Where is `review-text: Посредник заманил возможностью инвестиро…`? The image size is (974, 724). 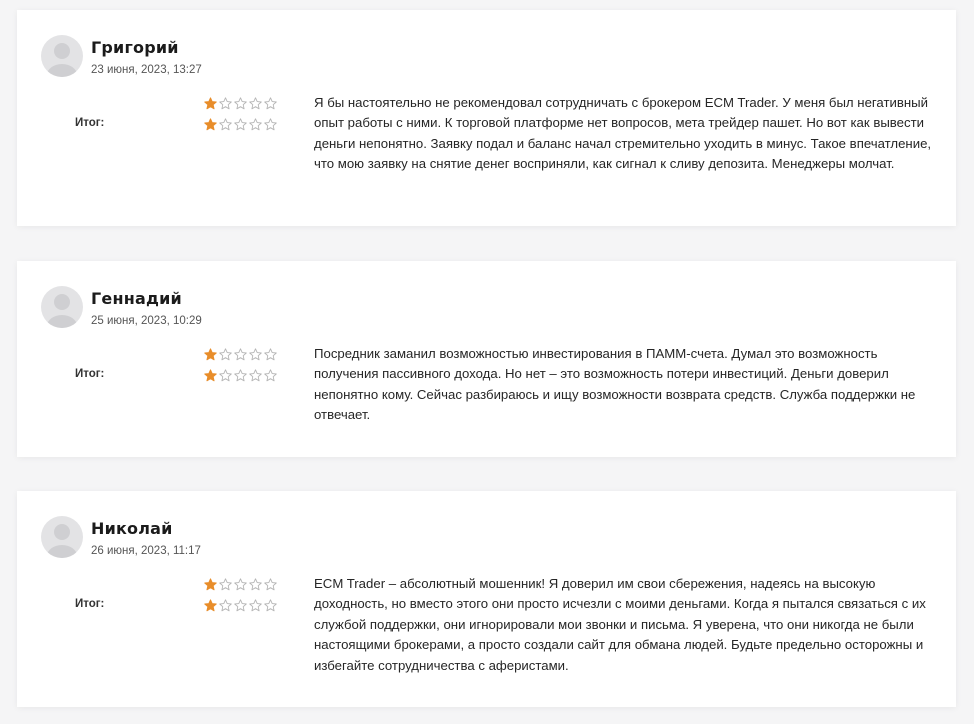
review-text: Посредник заманил возможностью инвестиро… is located at coordinates (615, 384).